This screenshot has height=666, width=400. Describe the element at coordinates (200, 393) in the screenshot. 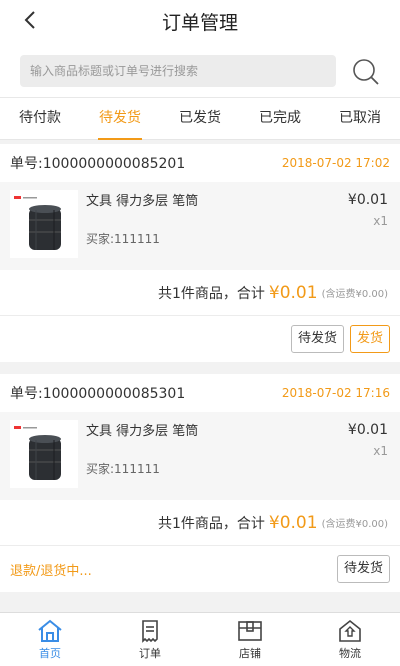

I see `order-header: 单号:1000000000085301 2018-07-02 17:16` at that location.